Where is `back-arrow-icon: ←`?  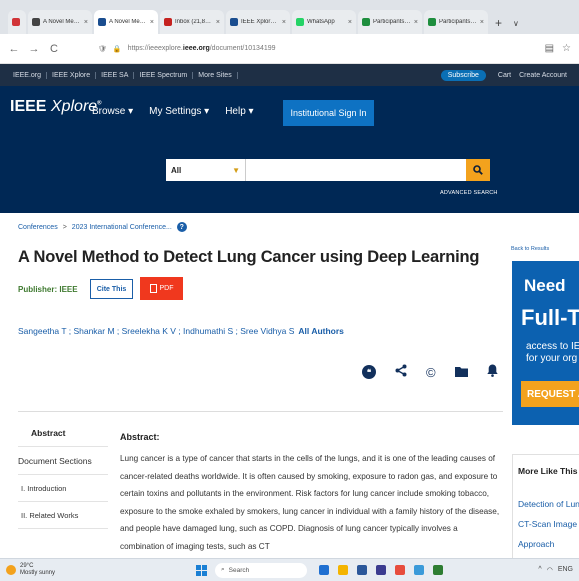 back-arrow-icon: ← is located at coordinates (14, 49).